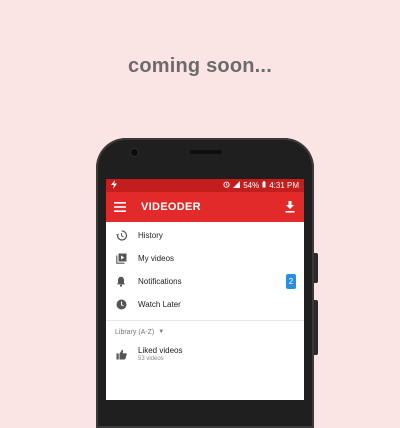 Image resolution: width=400 pixels, height=428 pixels. What do you see at coordinates (237, 185) in the screenshot?
I see `signal-icon` at bounding box center [237, 185].